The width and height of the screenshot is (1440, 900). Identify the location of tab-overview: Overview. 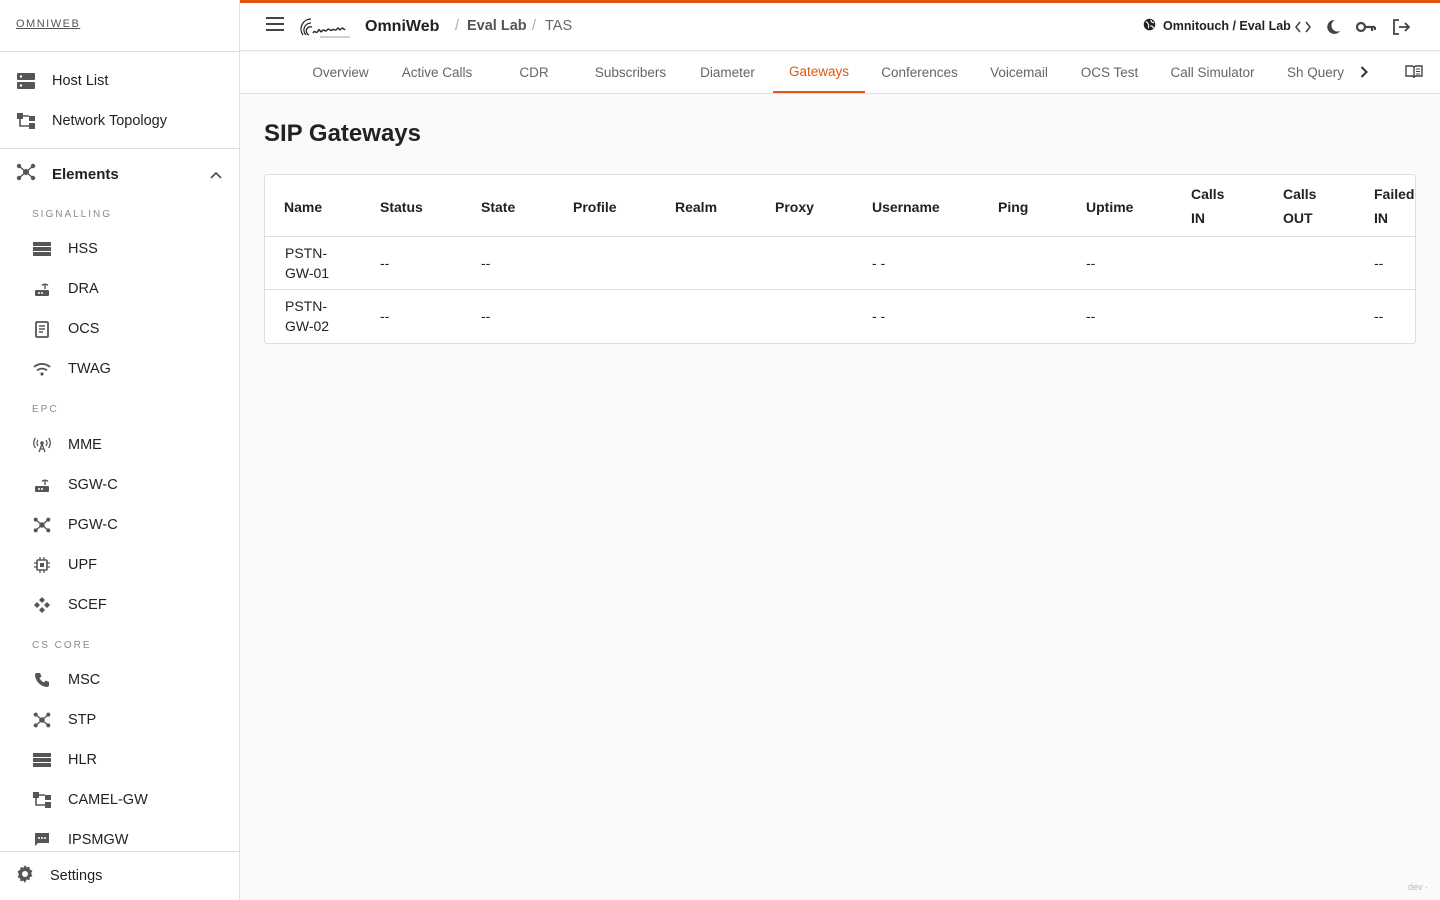
(340, 72).